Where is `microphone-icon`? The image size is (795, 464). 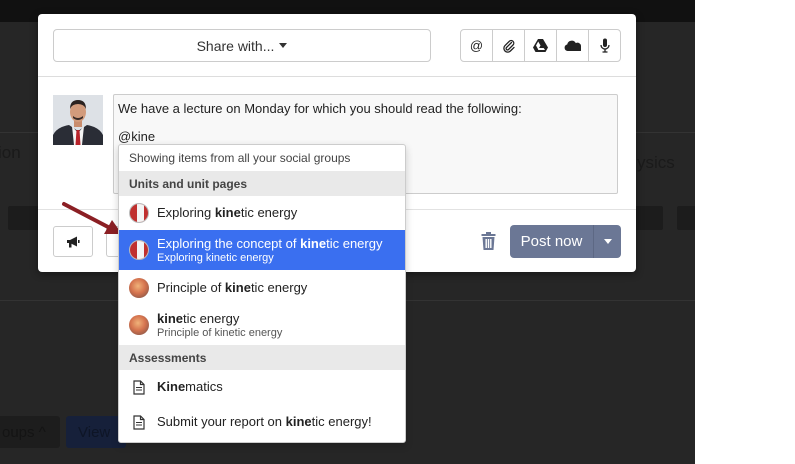 microphone-icon is located at coordinates (604, 45).